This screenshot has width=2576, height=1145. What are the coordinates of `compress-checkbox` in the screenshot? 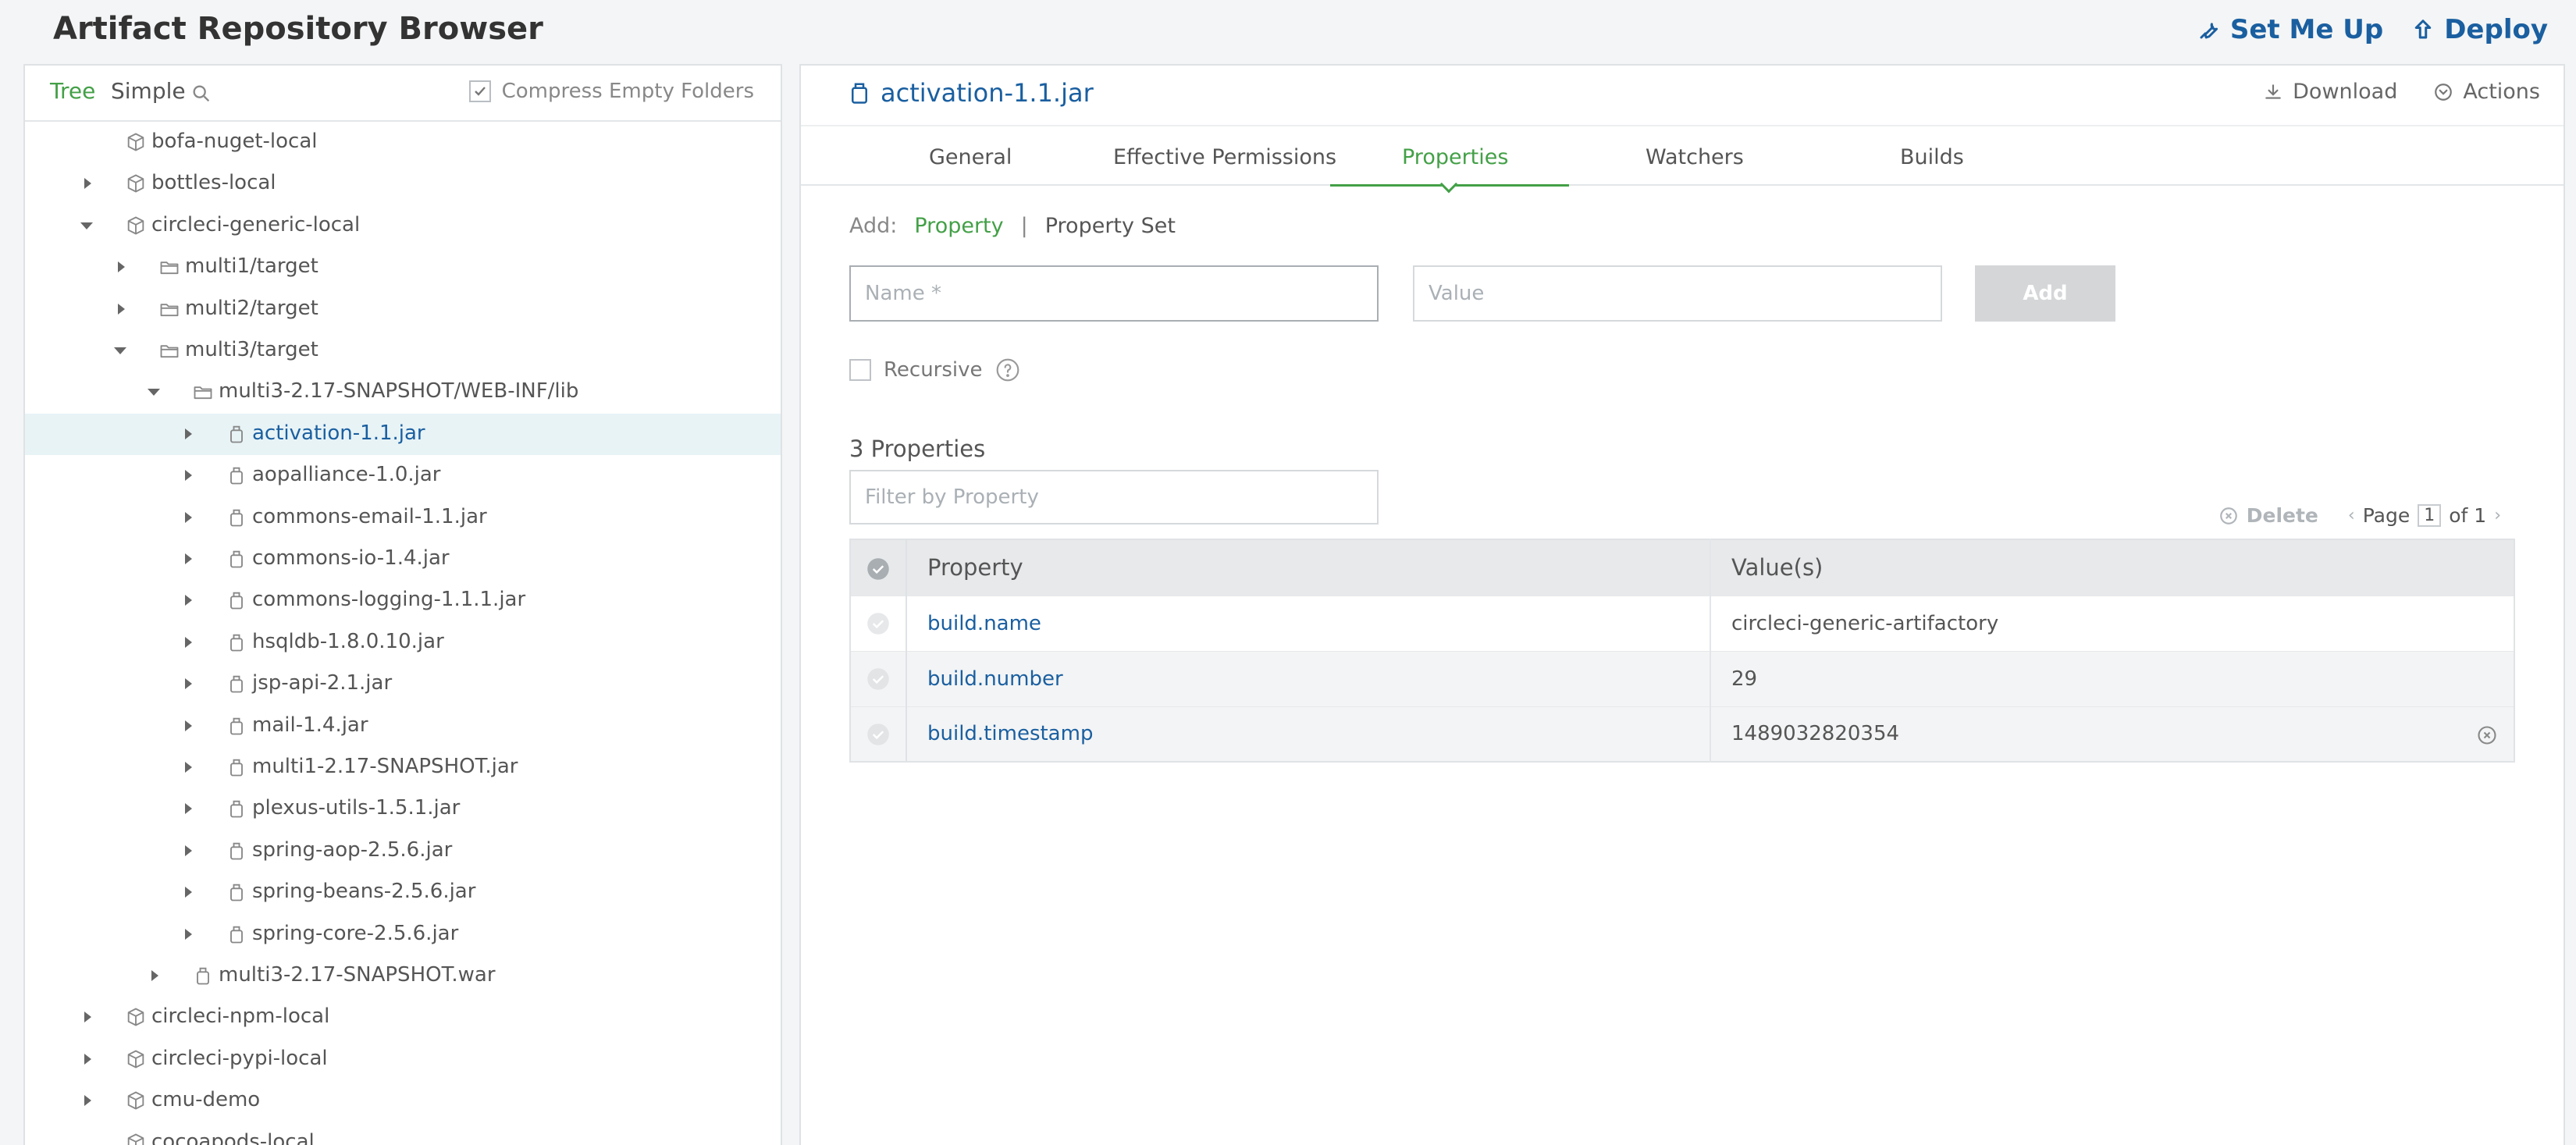 It's located at (480, 91).